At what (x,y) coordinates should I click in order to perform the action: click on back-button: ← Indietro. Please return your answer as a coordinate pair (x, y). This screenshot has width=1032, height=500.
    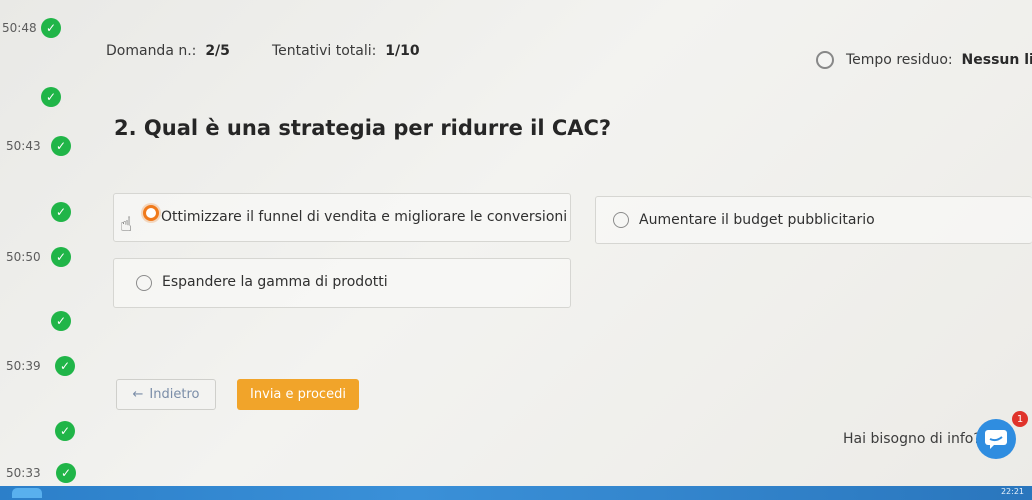
    Looking at the image, I should click on (166, 394).